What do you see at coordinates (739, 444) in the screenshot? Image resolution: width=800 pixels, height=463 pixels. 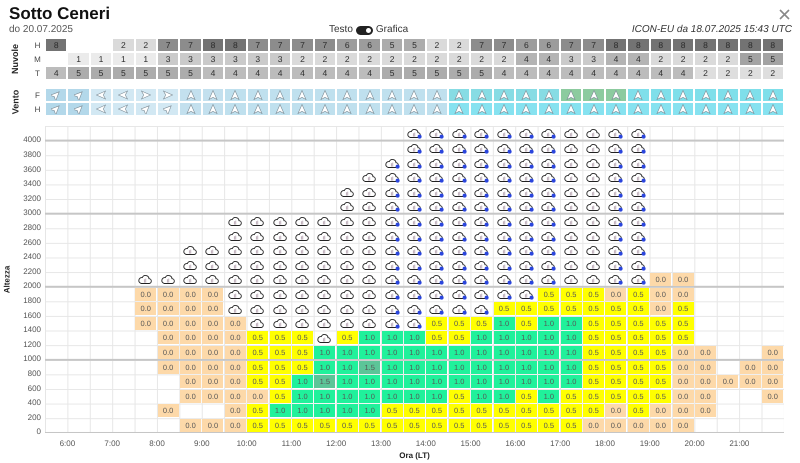 I see `axis-label: 21:00` at bounding box center [739, 444].